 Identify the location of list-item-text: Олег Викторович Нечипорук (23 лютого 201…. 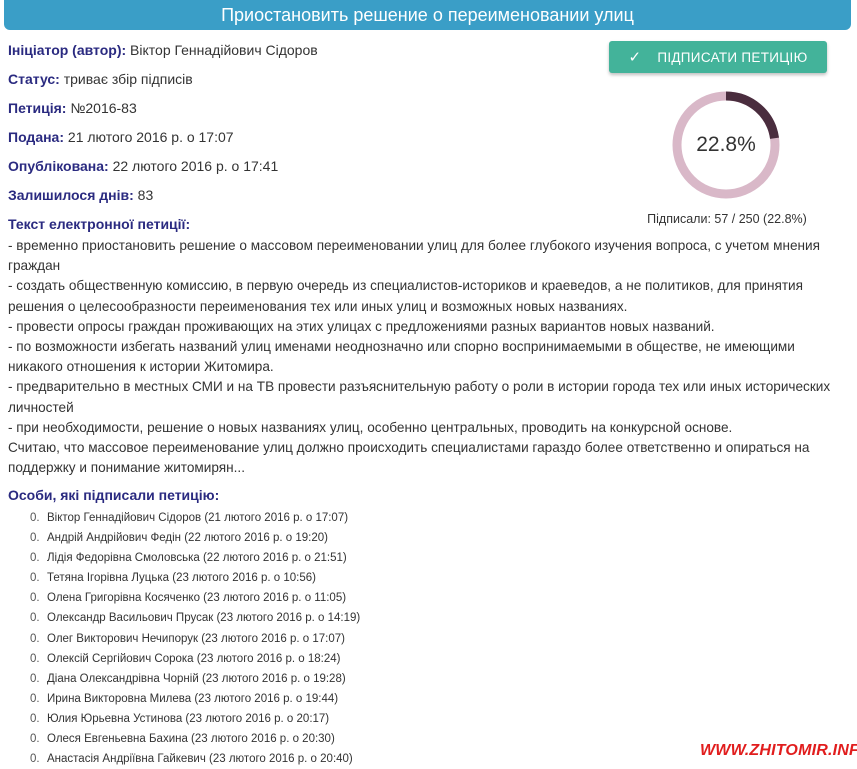
(196, 638).